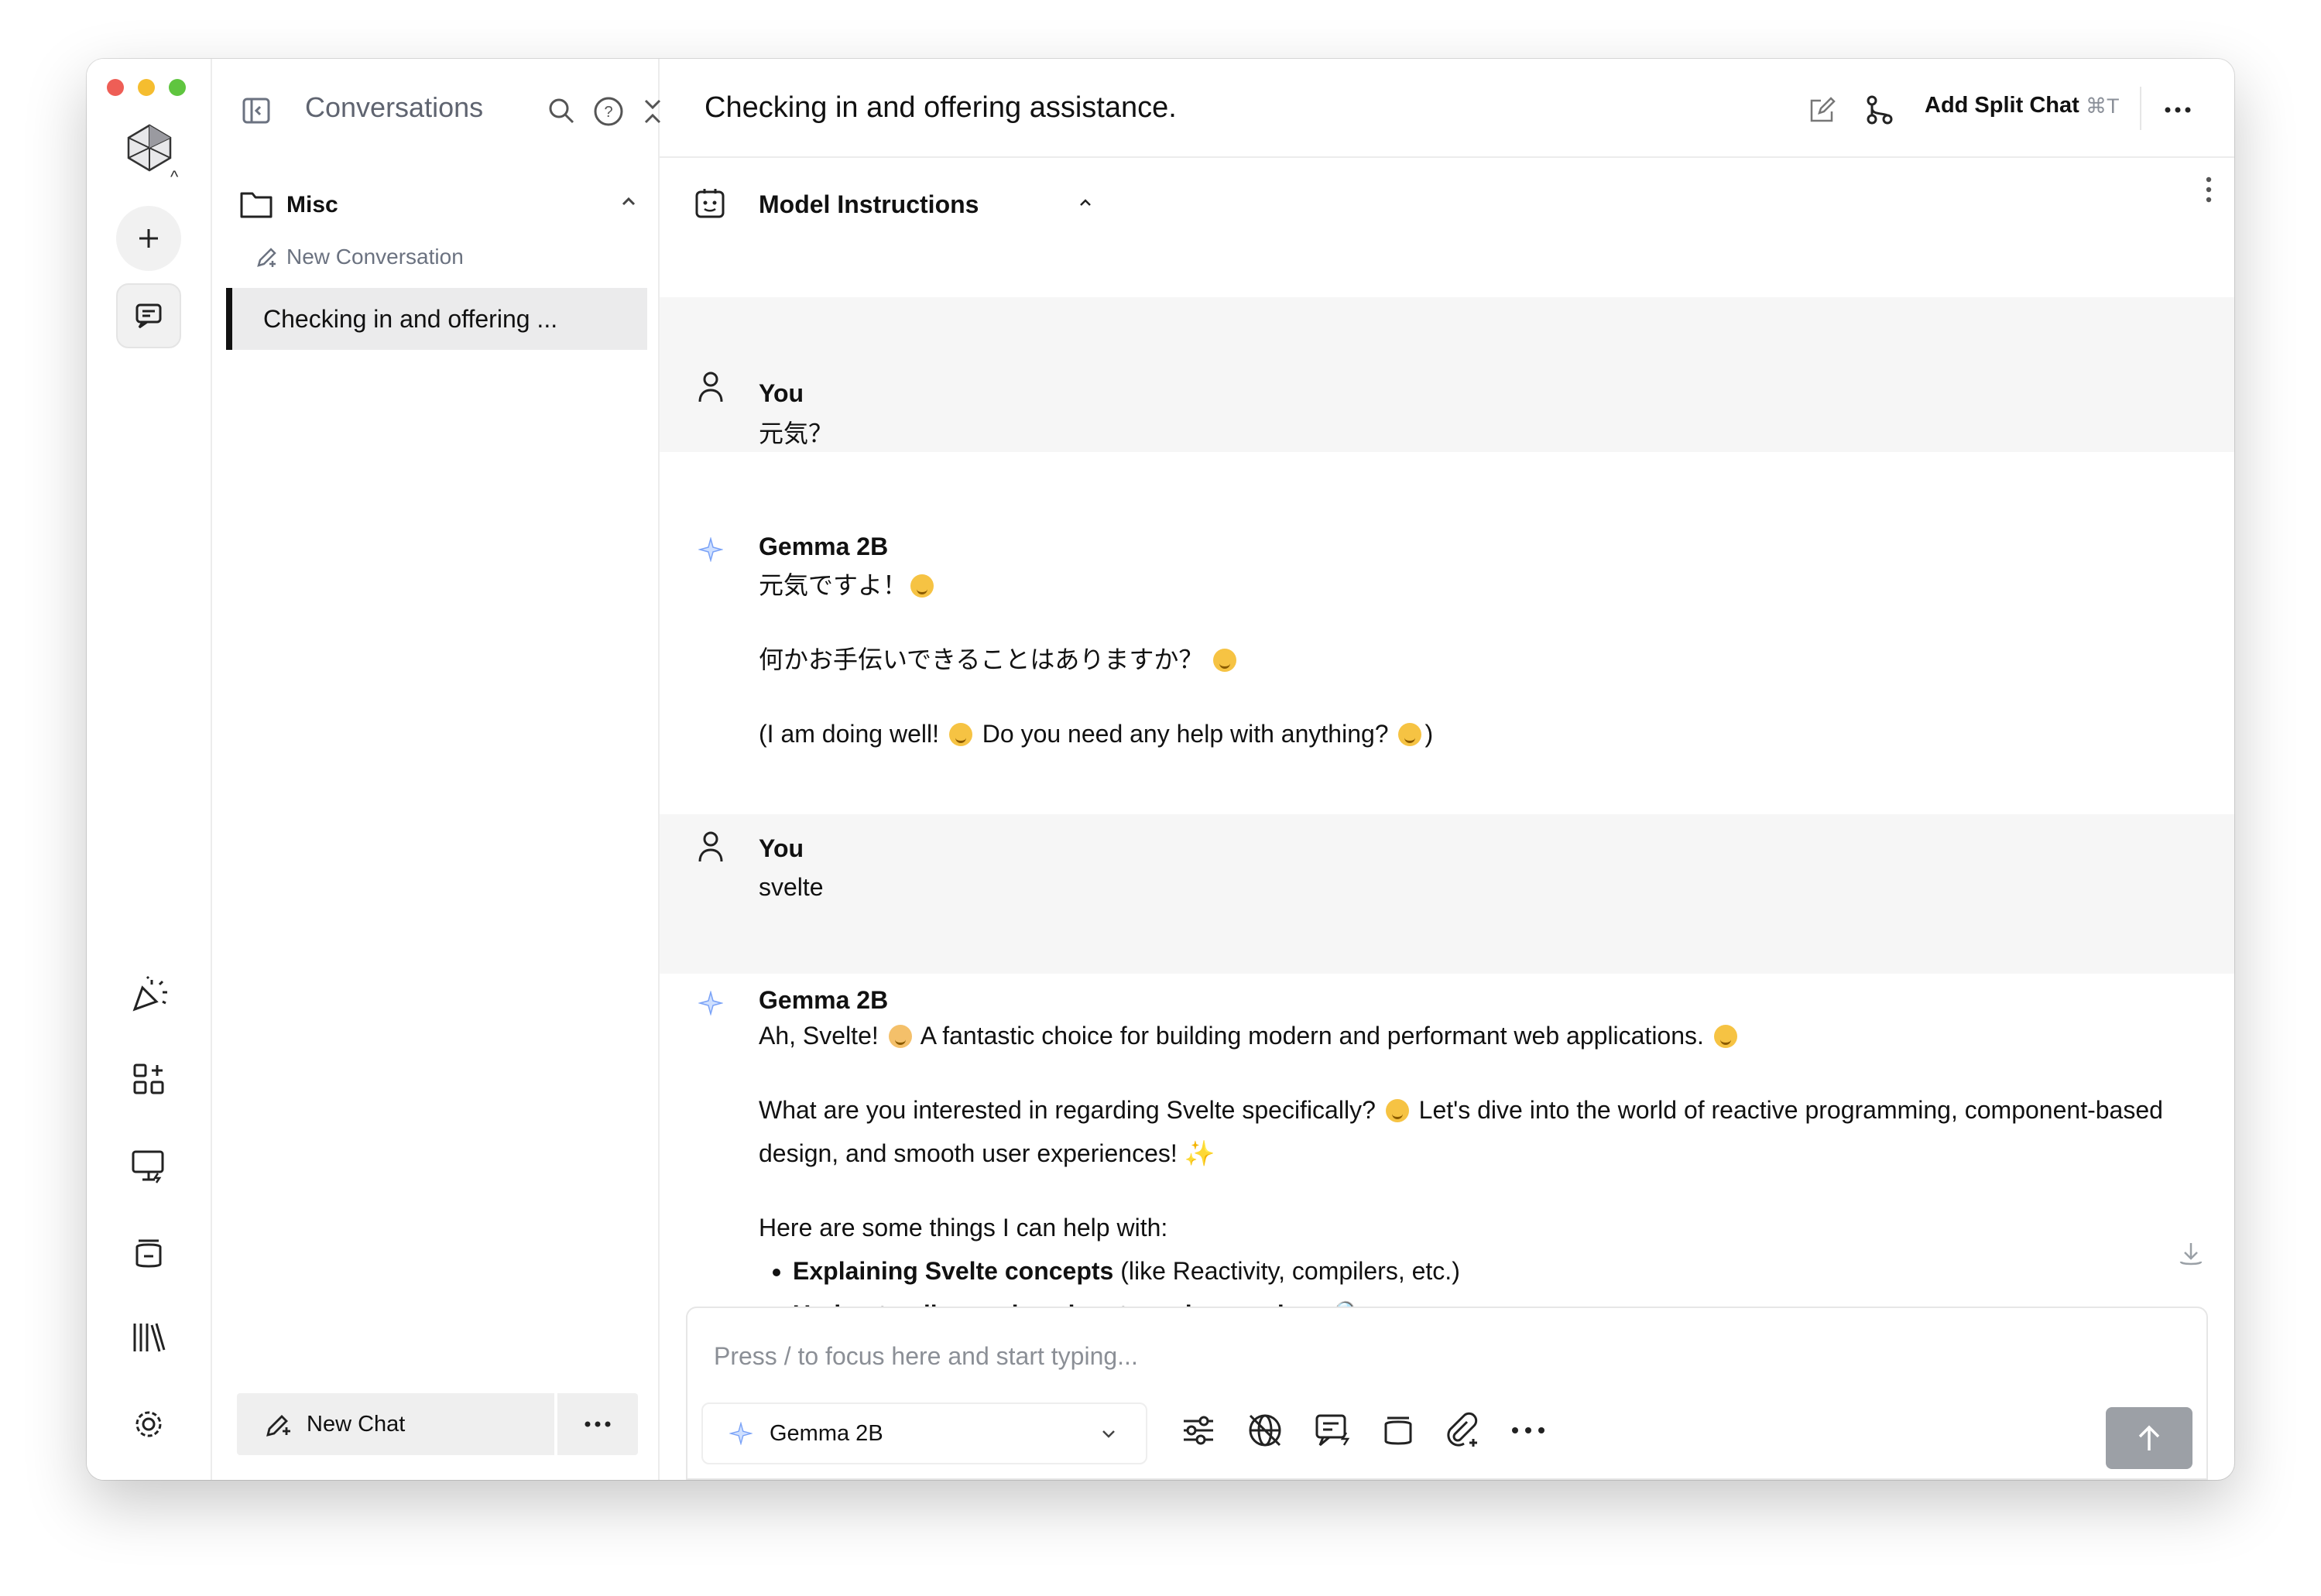 The height and width of the screenshot is (1596, 2321). I want to click on toggle-sidebar-icon, so click(257, 111).